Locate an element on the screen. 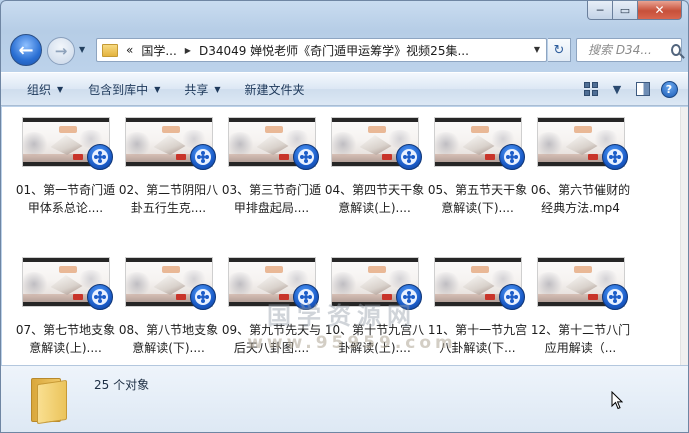 This screenshot has width=689, height=433. window-caption-buttons: ─ ▭ ✕ is located at coordinates (634, 10).